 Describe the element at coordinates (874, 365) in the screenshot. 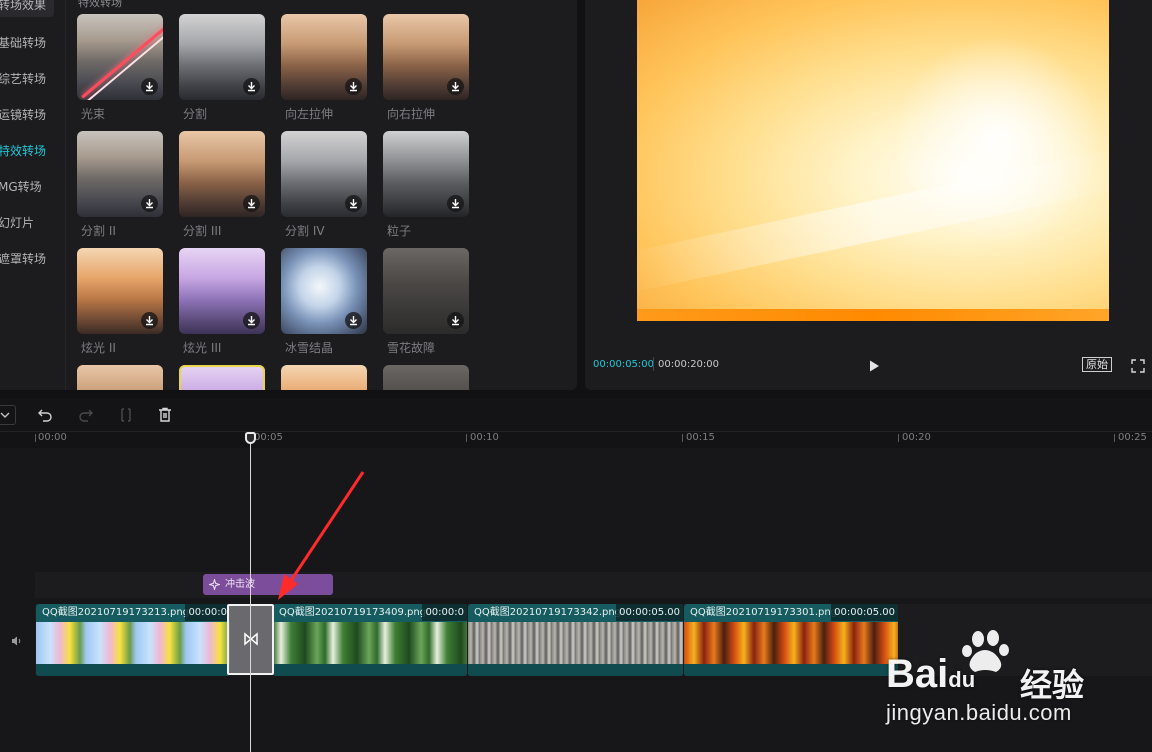

I see `play-button` at that location.